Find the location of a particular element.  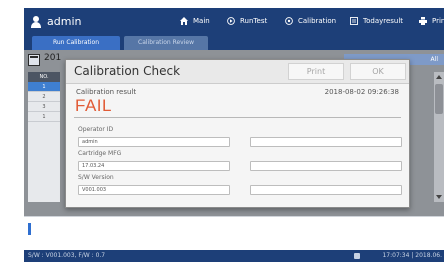

scroll-up-arrow-icon is located at coordinates (439, 77).